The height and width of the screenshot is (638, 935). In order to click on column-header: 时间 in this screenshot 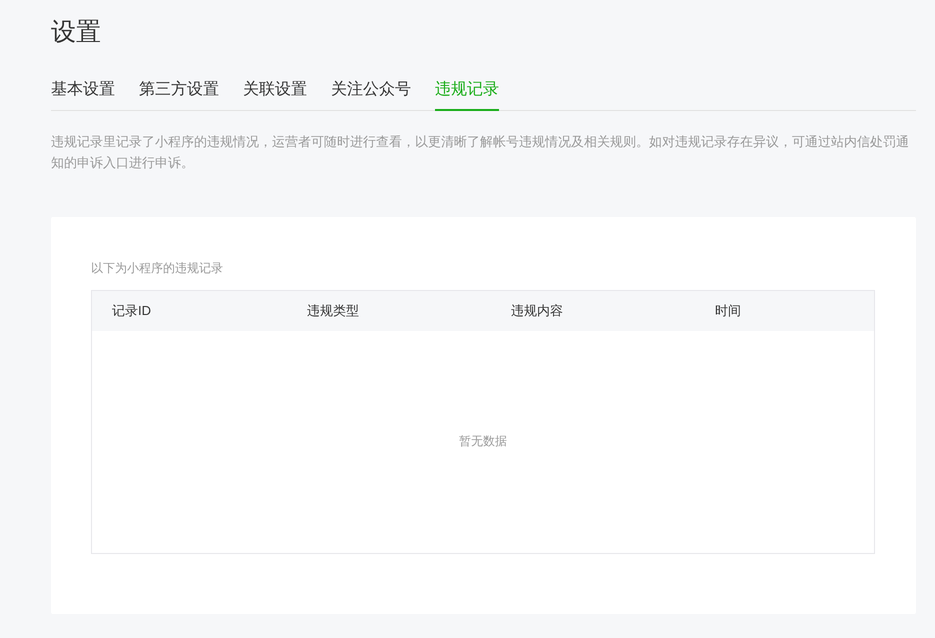, I will do `click(728, 310)`.